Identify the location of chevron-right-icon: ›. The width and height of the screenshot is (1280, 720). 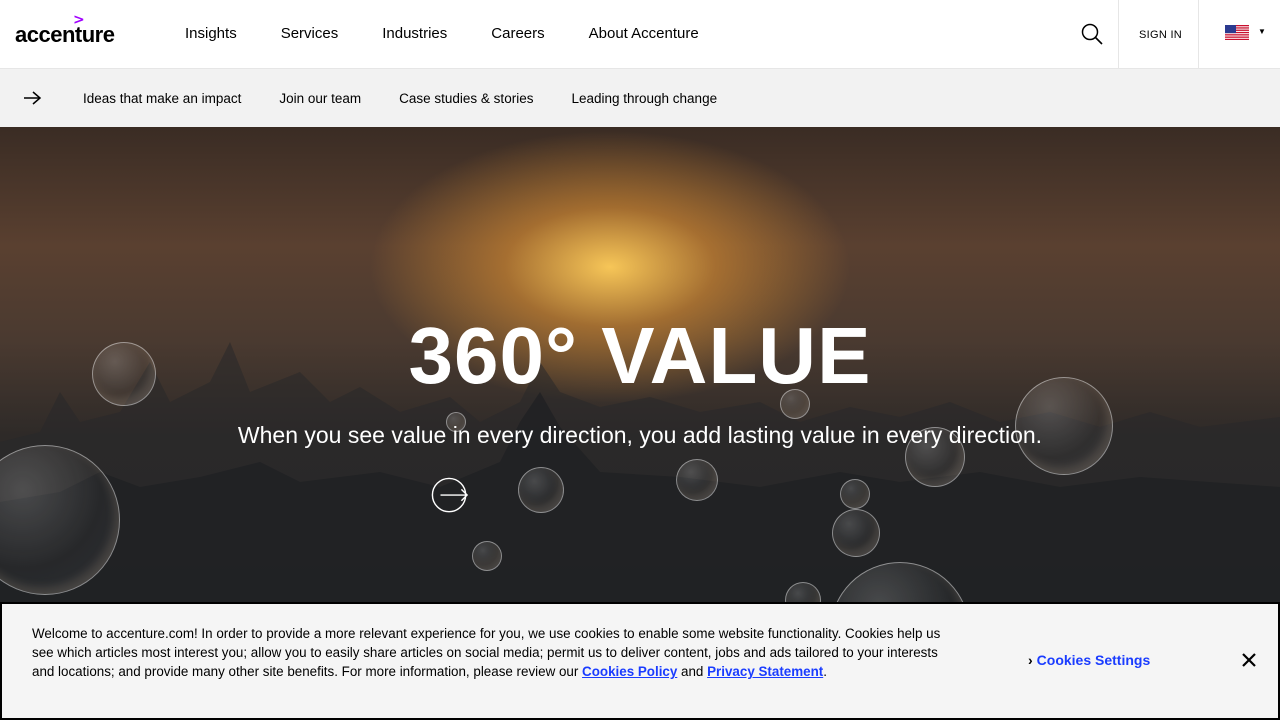
(1030, 660).